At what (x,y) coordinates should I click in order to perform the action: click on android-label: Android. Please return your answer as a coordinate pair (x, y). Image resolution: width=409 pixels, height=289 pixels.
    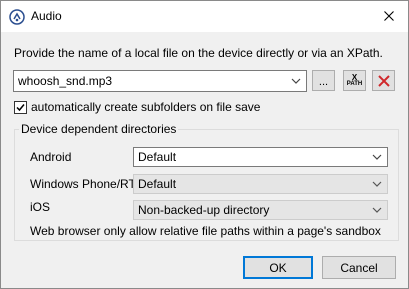
    Looking at the image, I should click on (51, 157).